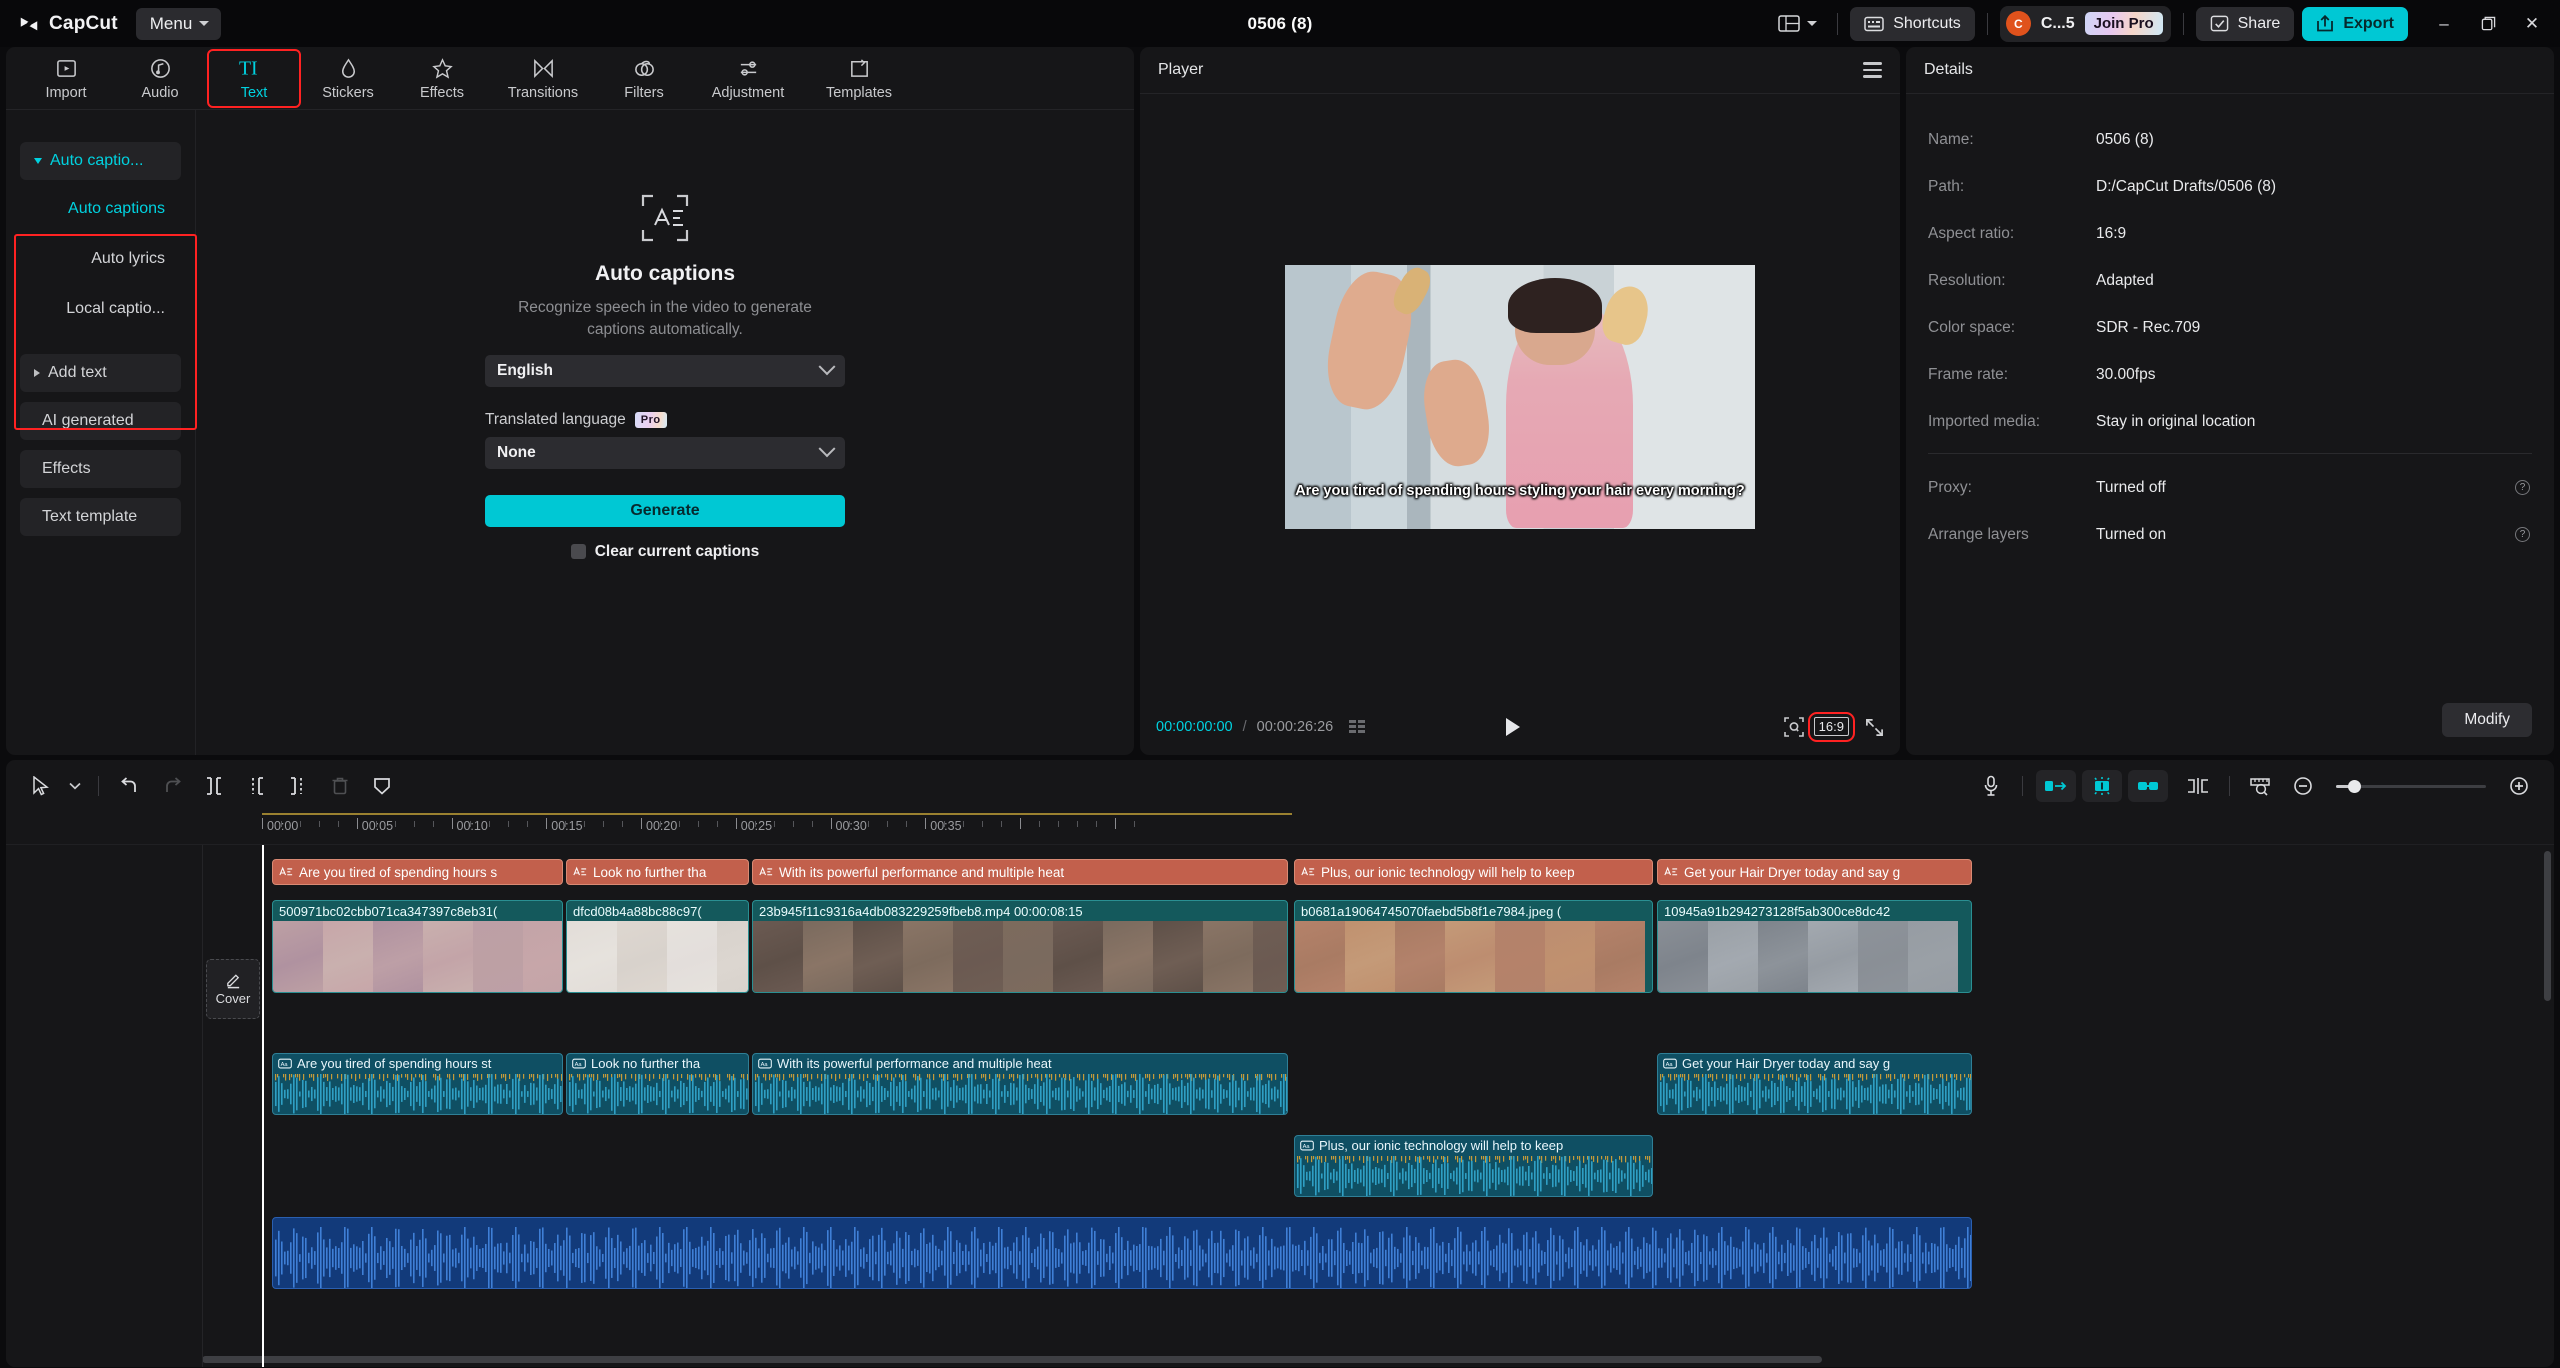 This screenshot has height=1368, width=2560. Describe the element at coordinates (172, 786) in the screenshot. I see `redo-icon` at that location.